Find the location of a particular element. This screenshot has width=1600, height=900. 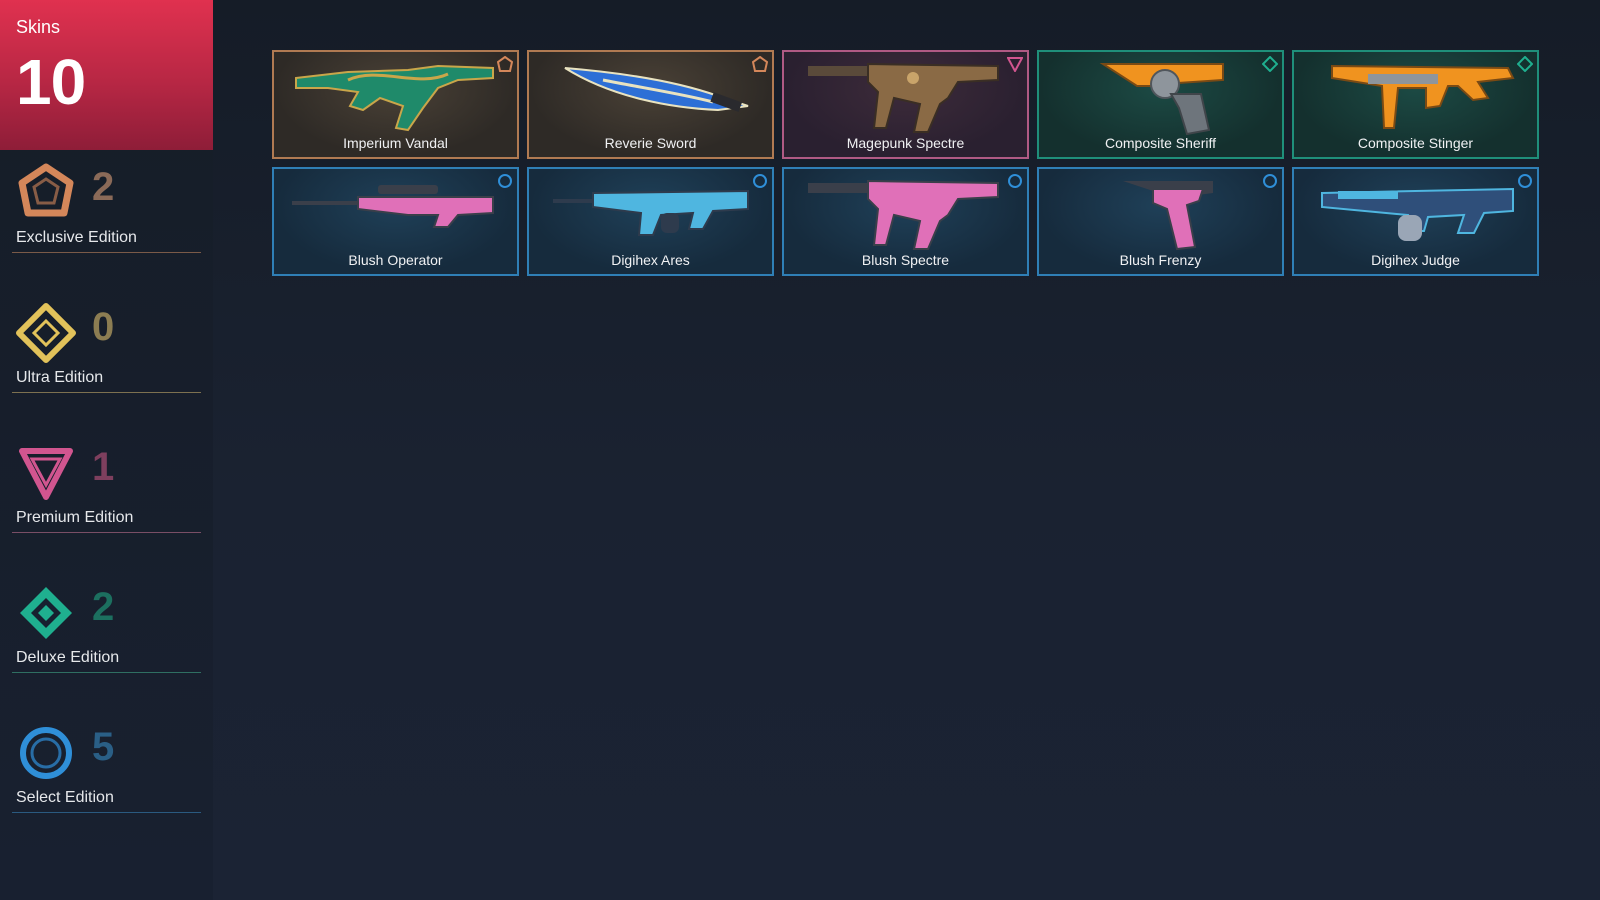

skin-name: Composite Sheriff is located at coordinates (1160, 143).